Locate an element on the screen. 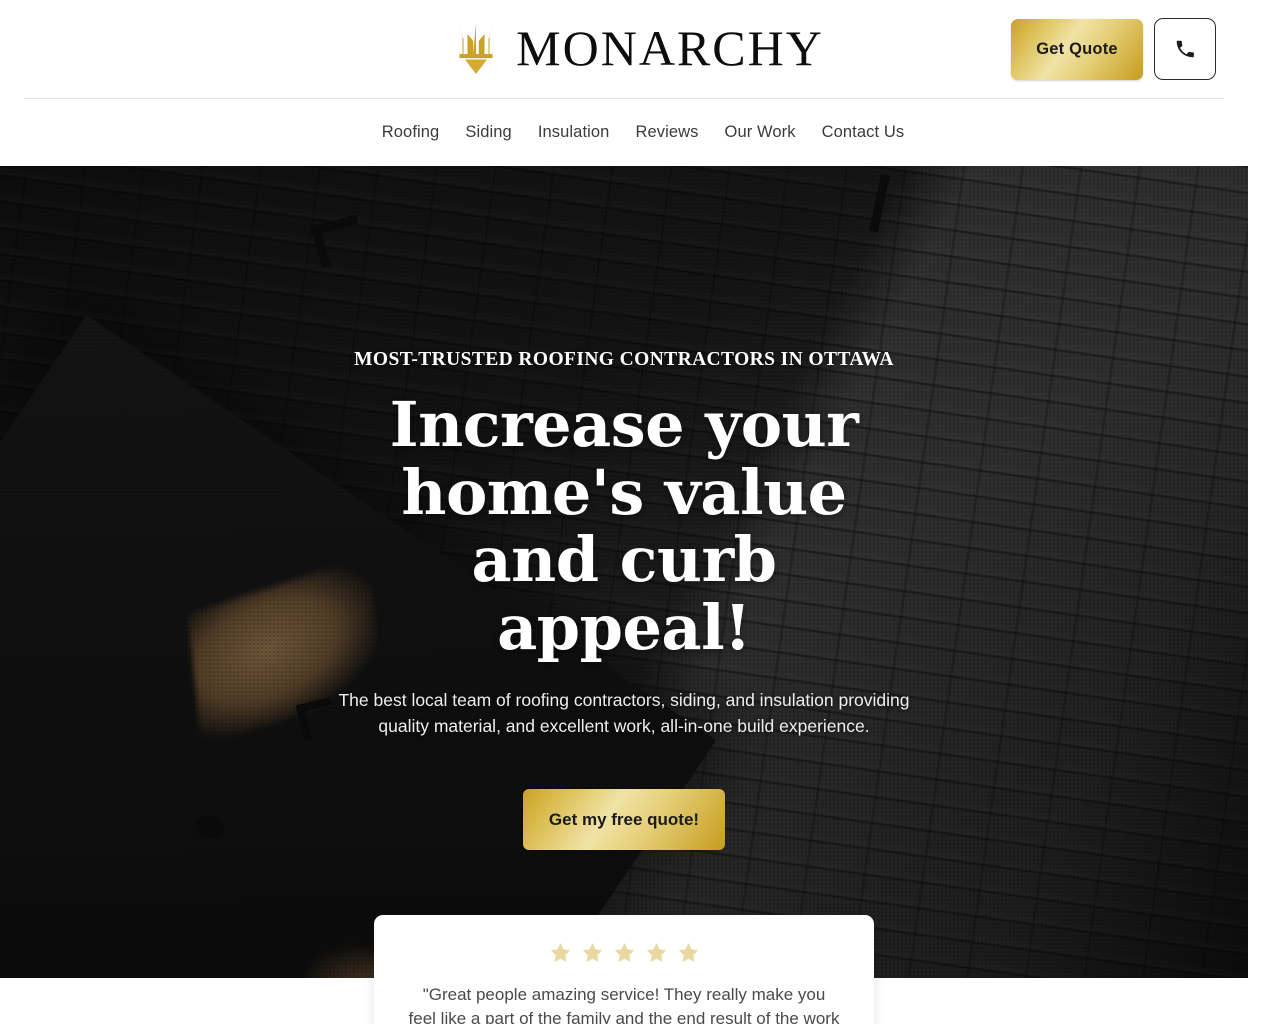 This screenshot has height=1024, width=1280. get-quote-button: Get Quote is located at coordinates (1077, 49).